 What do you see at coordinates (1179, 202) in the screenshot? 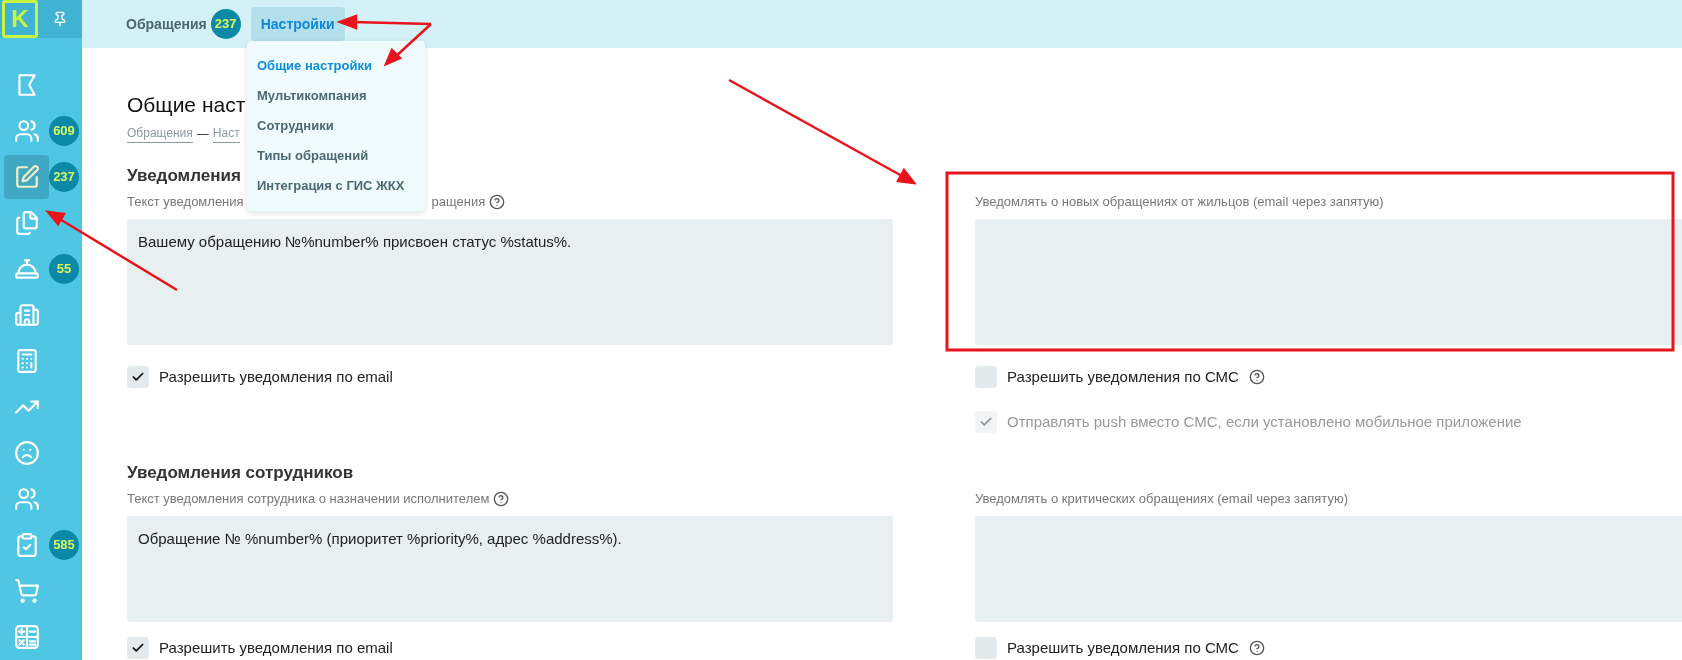
I see `field-label: Уведомлять о новых обращениях от жильцов (email через запятую)` at bounding box center [1179, 202].